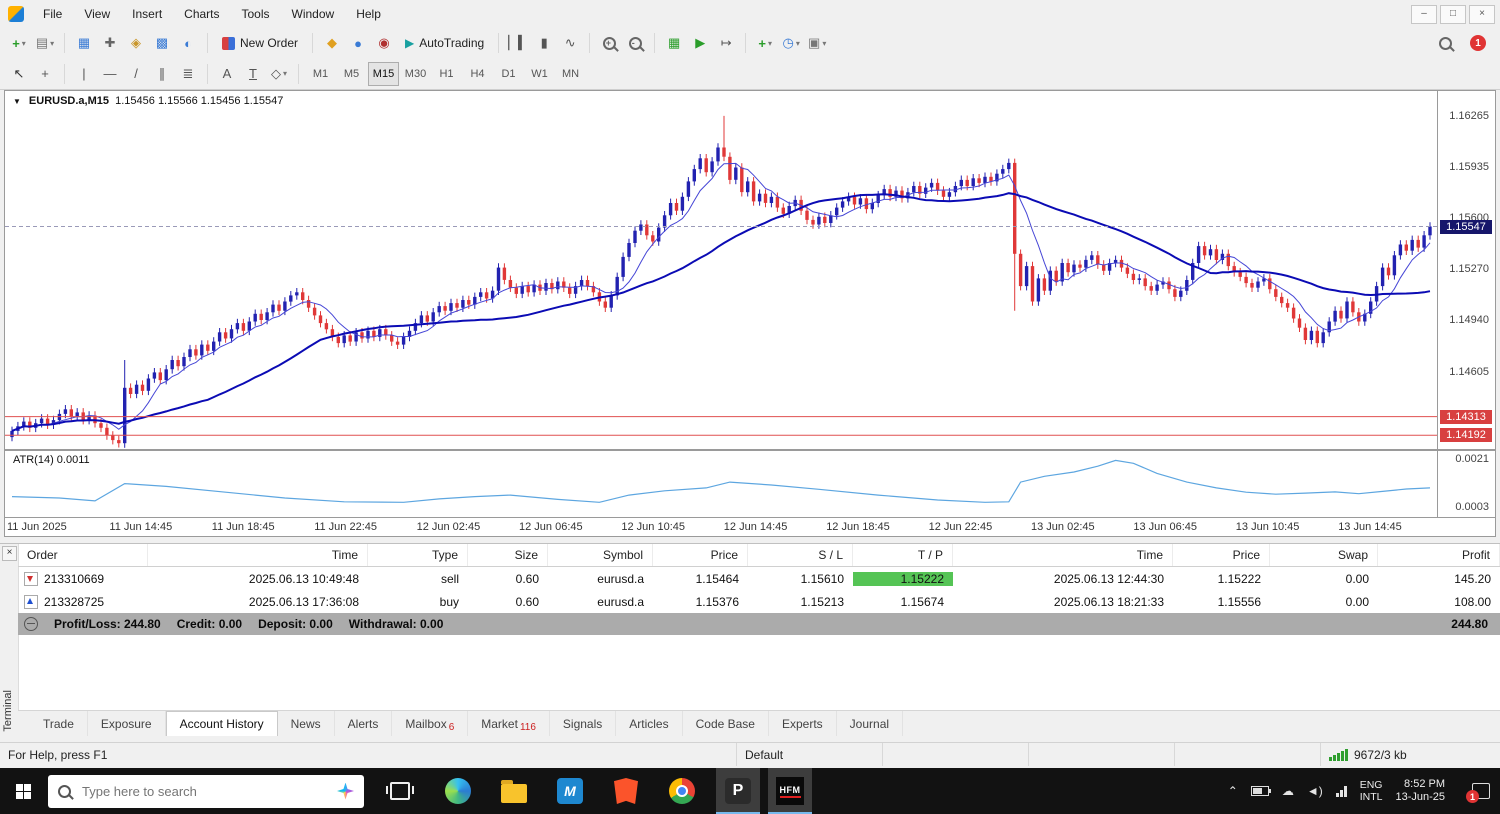 The width and height of the screenshot is (1500, 814). I want to click on candlestick-button: ▮, so click(544, 43).